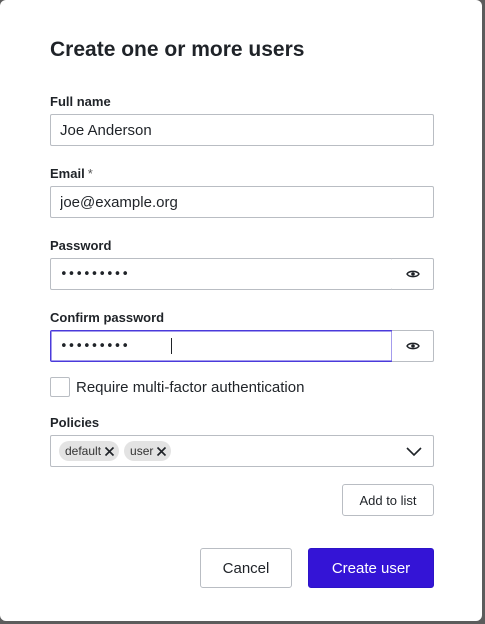  I want to click on dropdown-toggle, so click(414, 453).